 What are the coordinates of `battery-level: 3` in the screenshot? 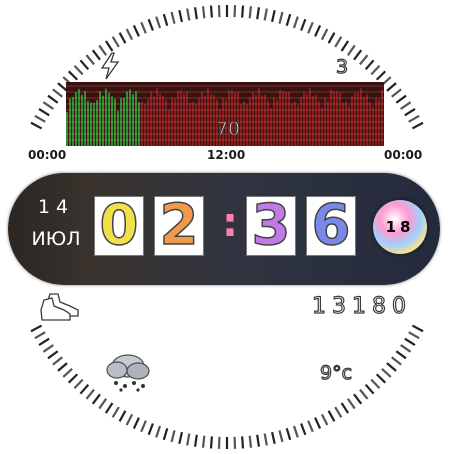 It's located at (342, 66).